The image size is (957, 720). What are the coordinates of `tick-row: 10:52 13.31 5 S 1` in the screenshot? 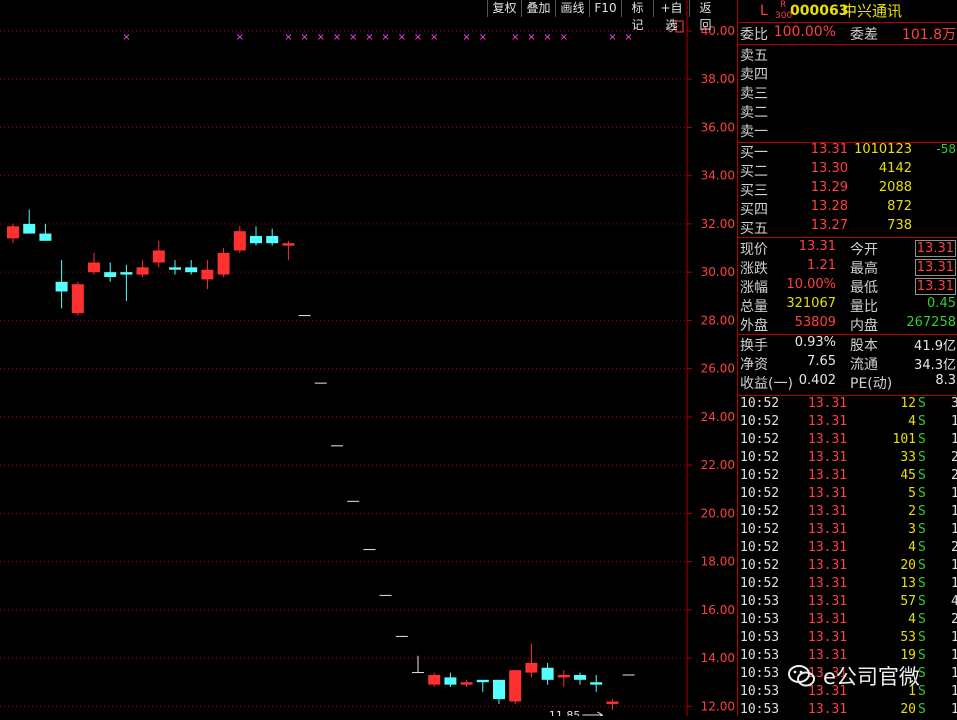 It's located at (847, 495).